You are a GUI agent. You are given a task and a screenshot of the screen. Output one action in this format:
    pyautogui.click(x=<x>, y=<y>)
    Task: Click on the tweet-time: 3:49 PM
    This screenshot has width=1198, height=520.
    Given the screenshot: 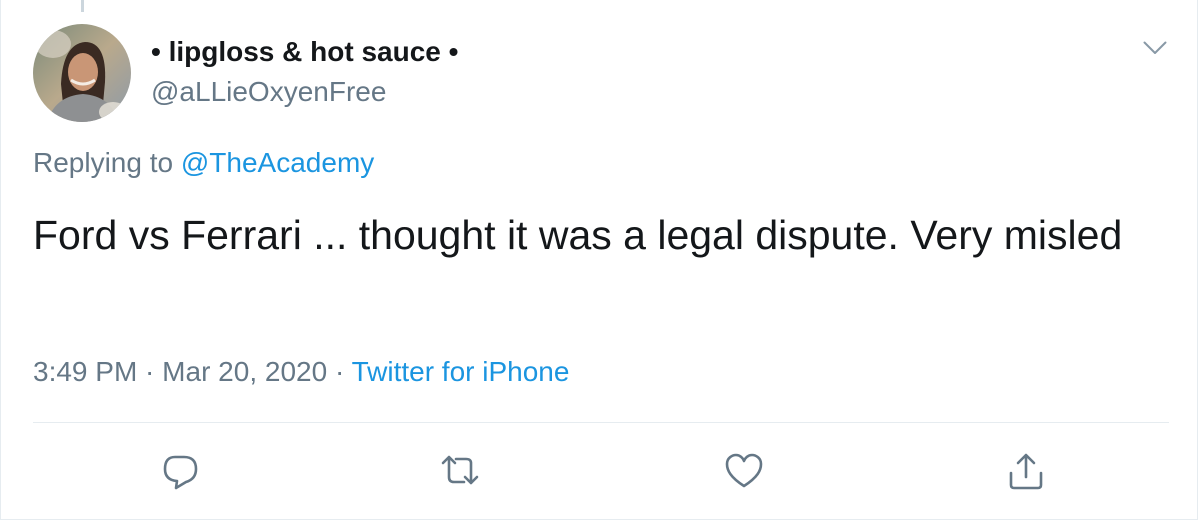 What is the action you would take?
    pyautogui.click(x=85, y=371)
    